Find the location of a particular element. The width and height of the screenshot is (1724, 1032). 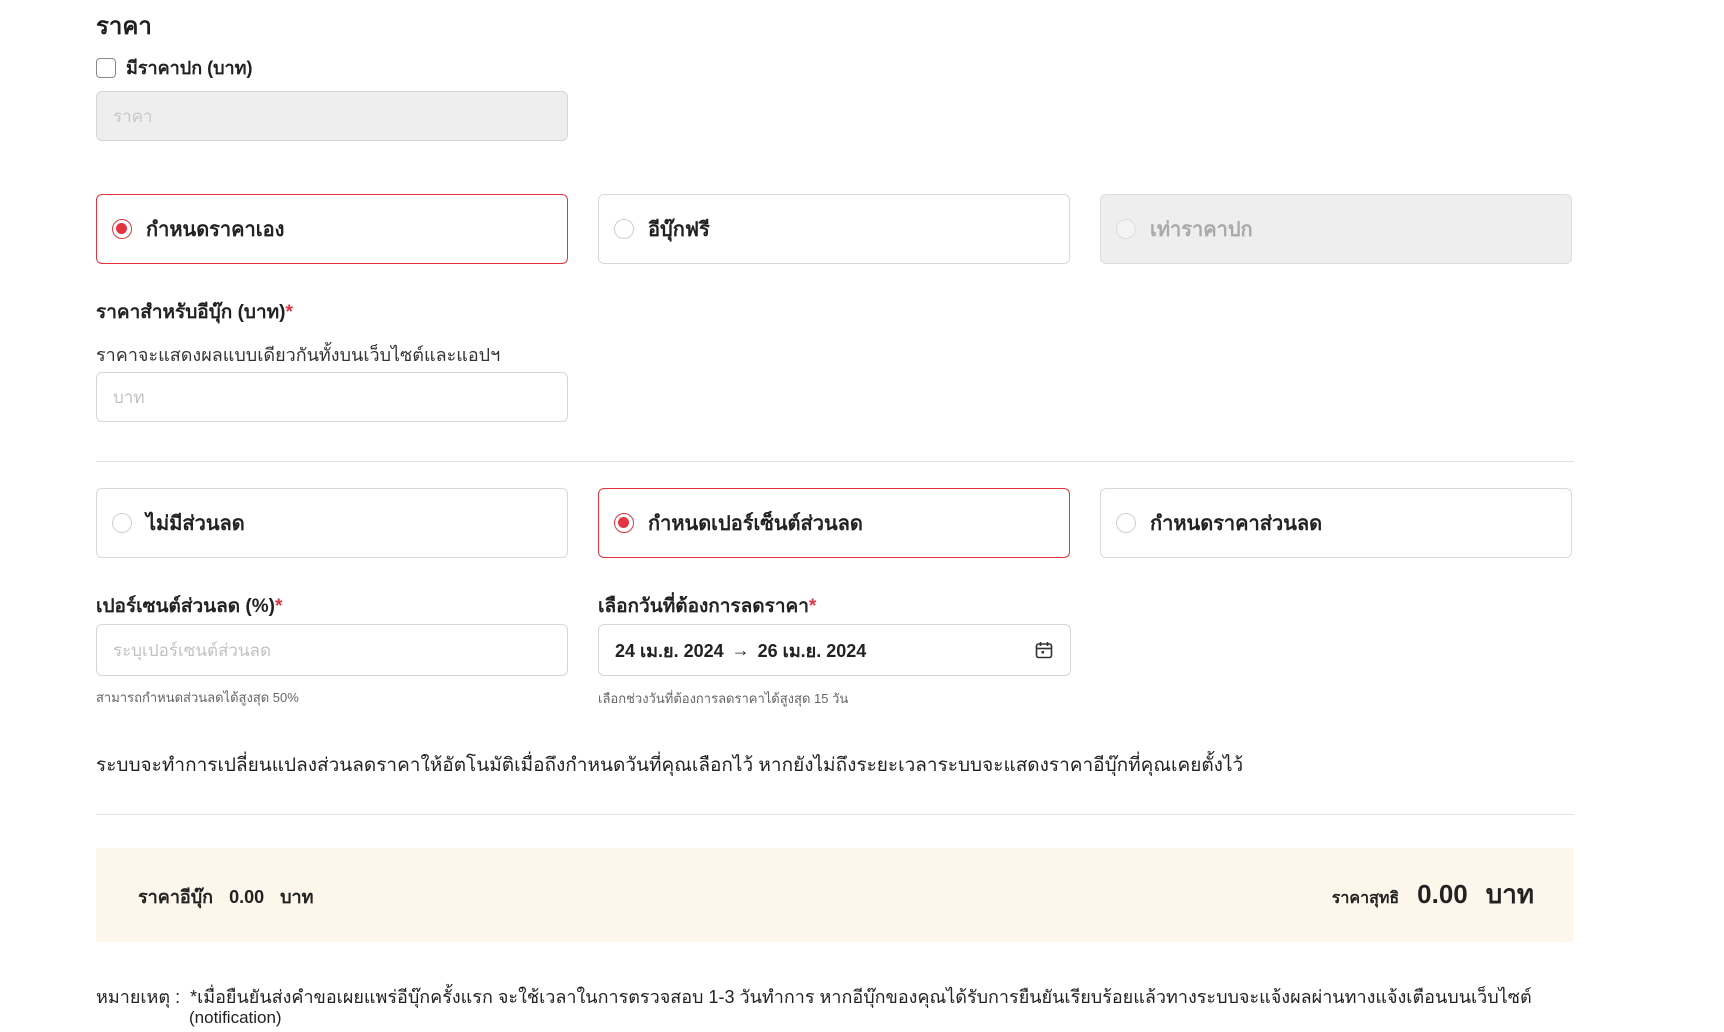

discount-percent-input: ระบุเปอร์เซนต์ส่วนลด is located at coordinates (332, 650).